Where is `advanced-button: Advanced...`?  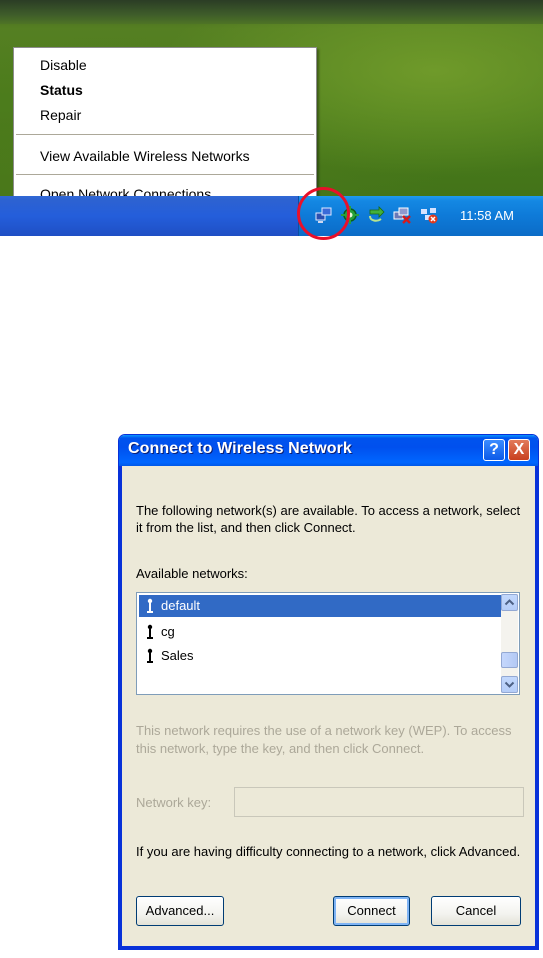
advanced-button: Advanced... is located at coordinates (180, 911).